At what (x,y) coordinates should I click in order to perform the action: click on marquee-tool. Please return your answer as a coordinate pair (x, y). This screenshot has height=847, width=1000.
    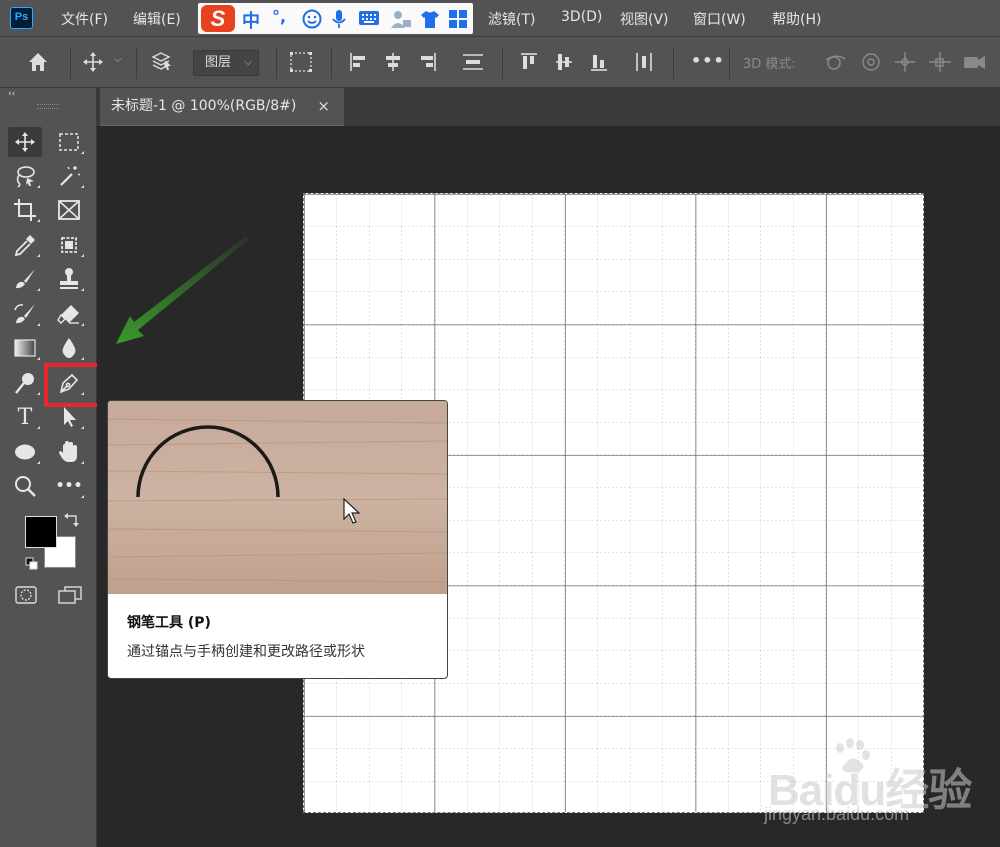
    Looking at the image, I should click on (69, 142).